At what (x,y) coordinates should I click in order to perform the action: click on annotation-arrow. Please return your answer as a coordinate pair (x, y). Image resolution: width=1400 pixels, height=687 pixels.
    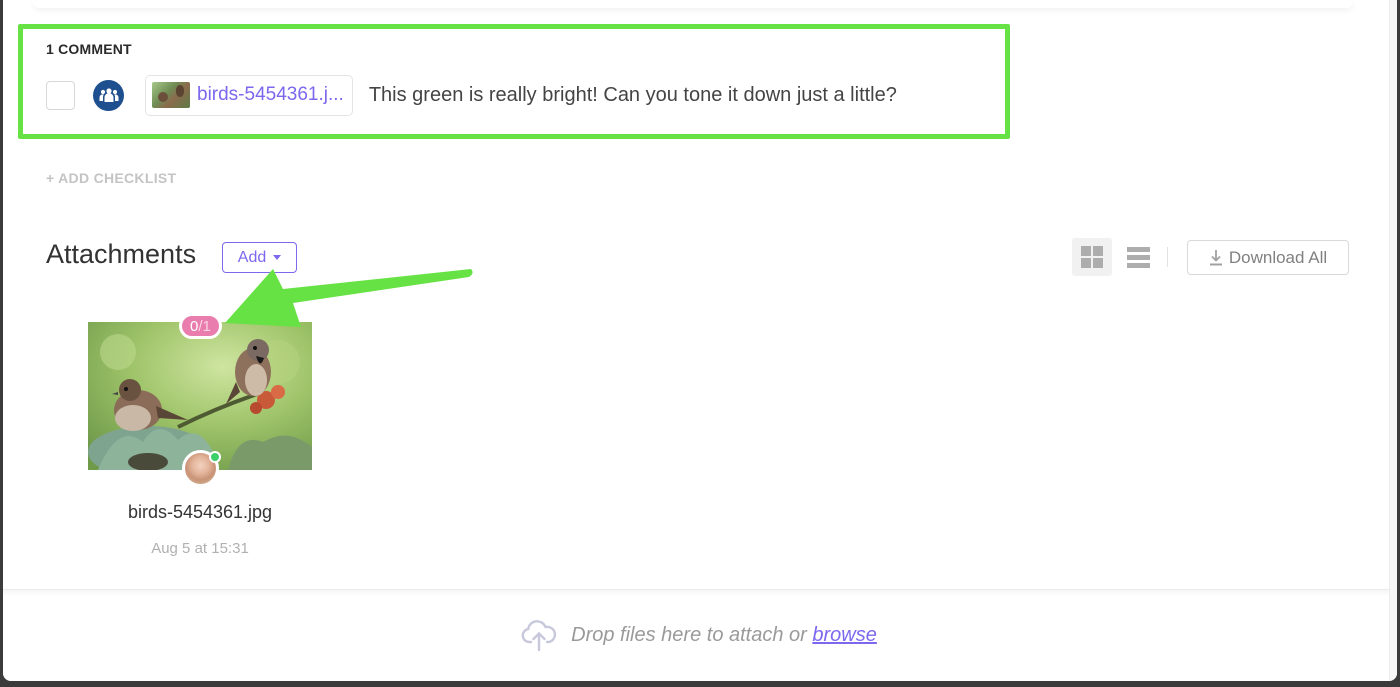
    Looking at the image, I should click on (349, 298).